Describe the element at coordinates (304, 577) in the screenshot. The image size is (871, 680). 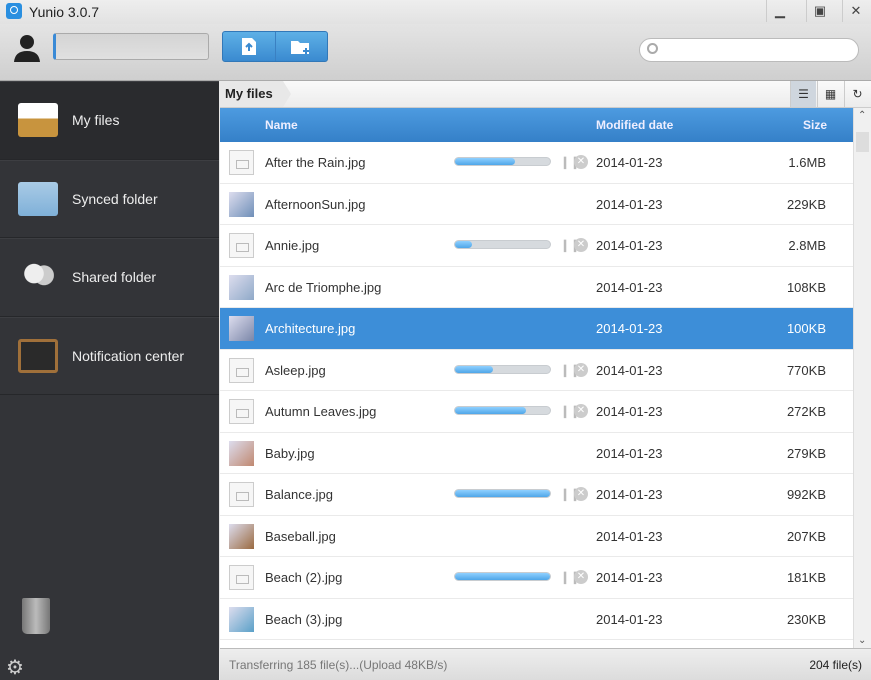
I see `file-name: Beach (2).jpg` at that location.